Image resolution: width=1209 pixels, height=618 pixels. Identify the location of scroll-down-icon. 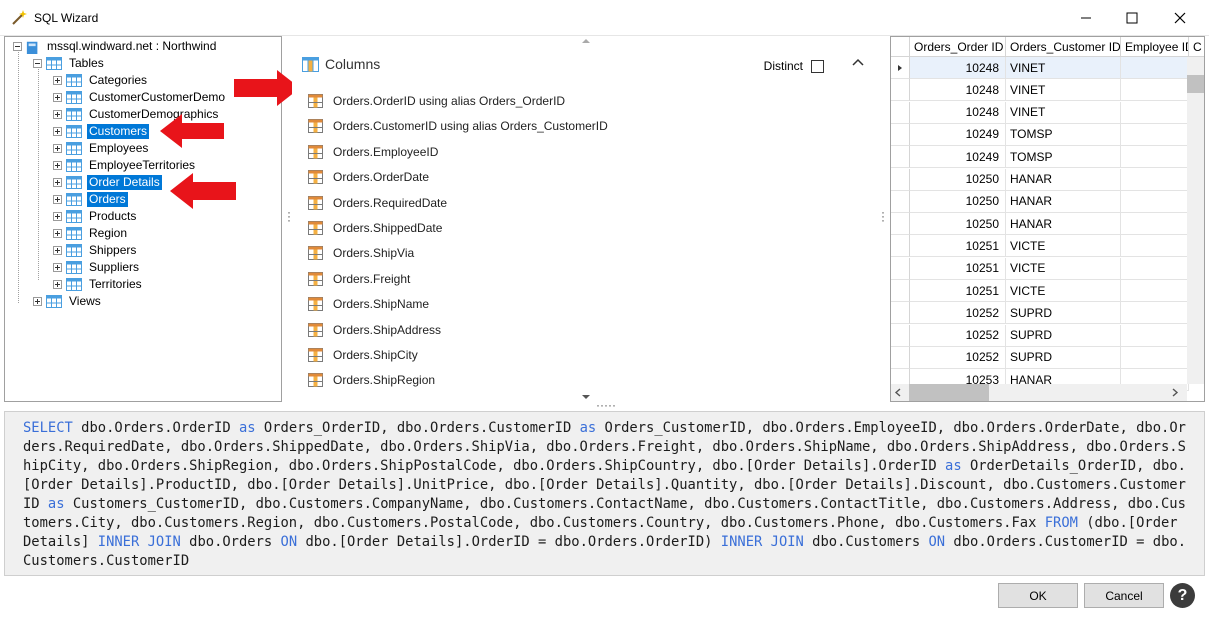
(586, 397).